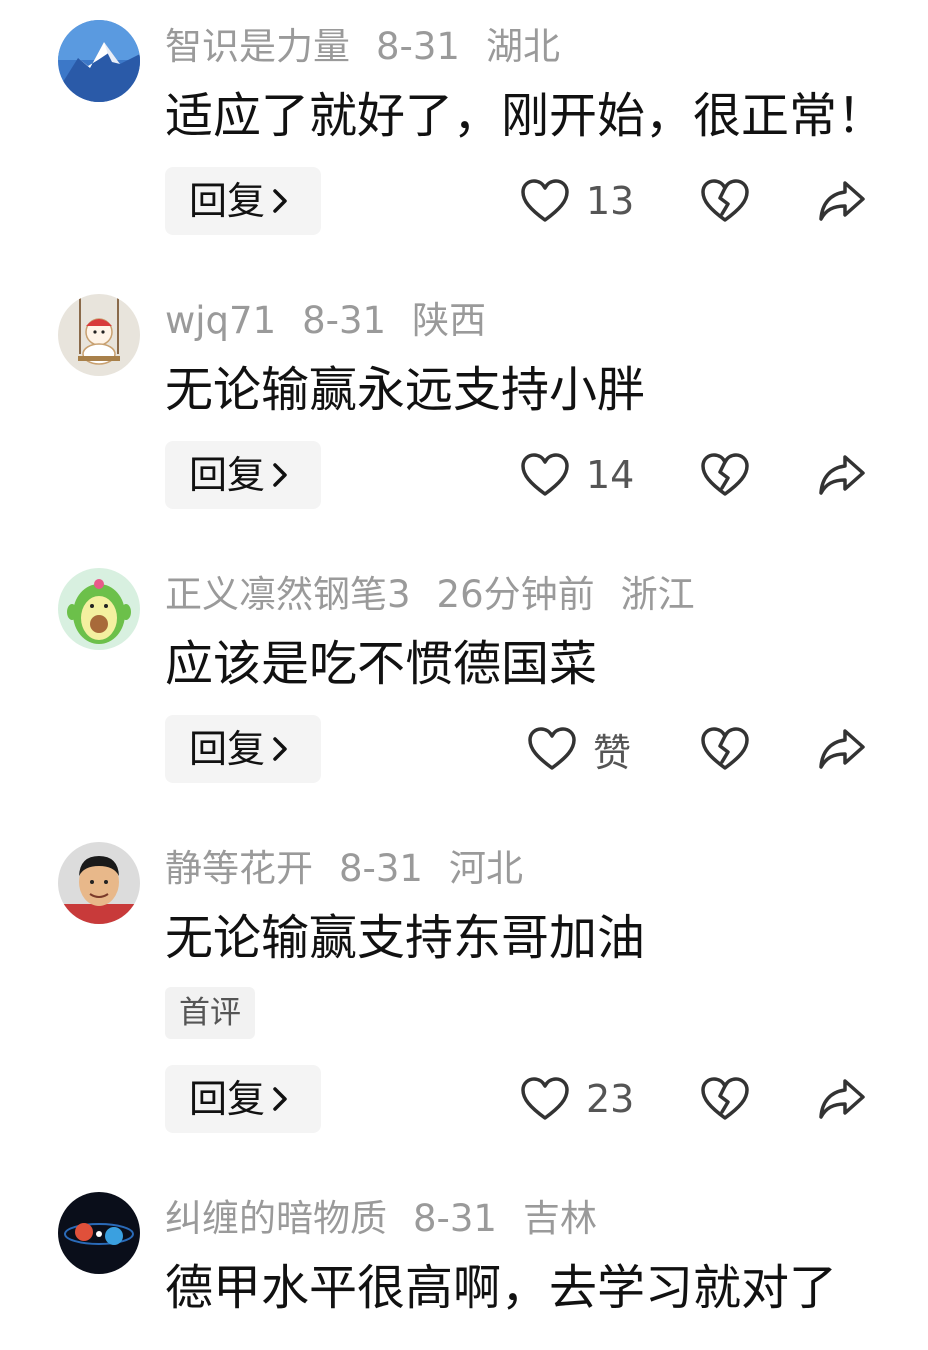 This screenshot has height=1350, width=928. Describe the element at coordinates (485, 868) in the screenshot. I see `comment-location: 河北` at that location.